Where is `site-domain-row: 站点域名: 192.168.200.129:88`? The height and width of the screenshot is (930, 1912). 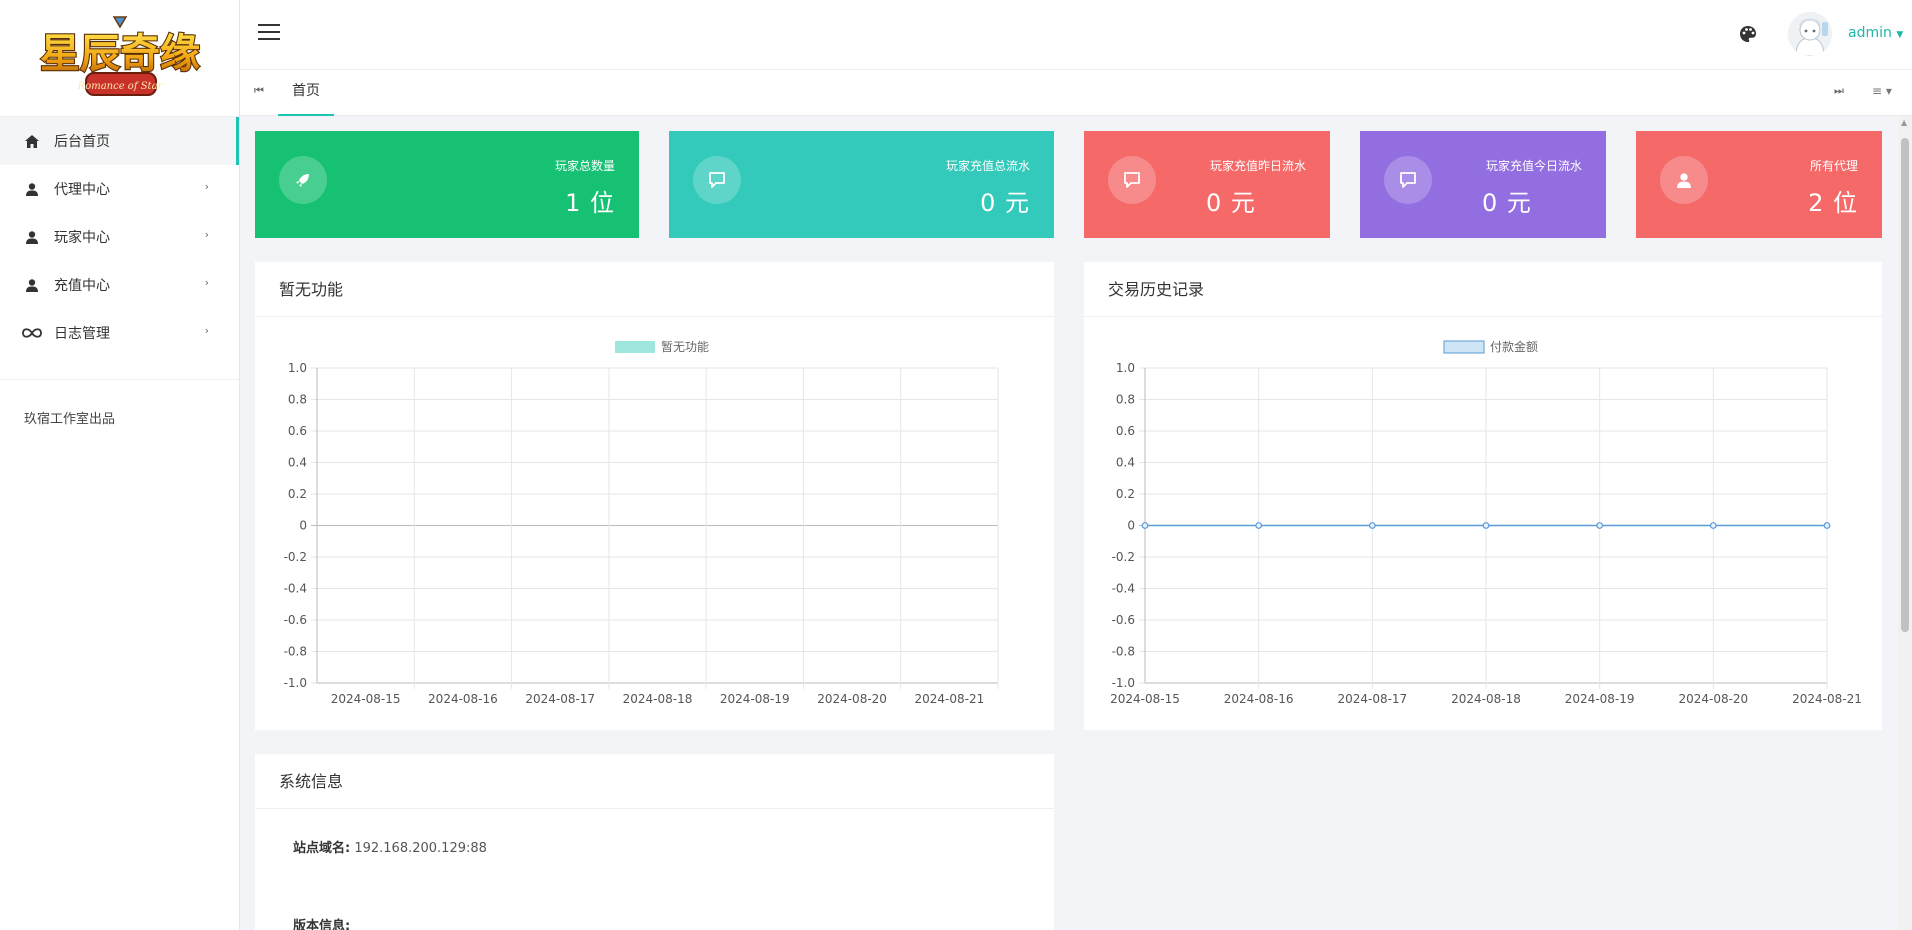
site-domain-row: 站点域名: 192.168.200.129:88 is located at coordinates (390, 846).